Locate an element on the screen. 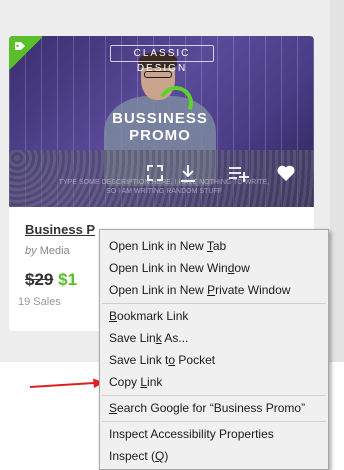  menu-text: ab is located at coordinates (219, 246).